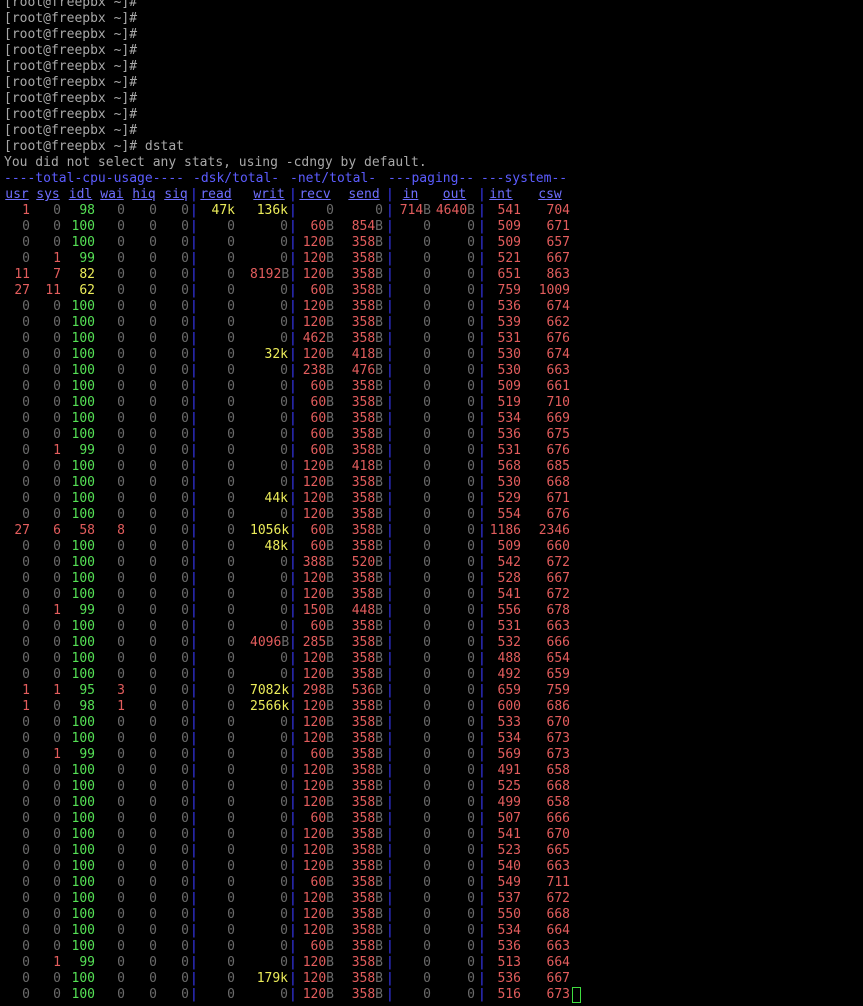 The width and height of the screenshot is (863, 1006). I want to click on stats-row: 0 0 100 0 0 0 0 48k 60B 358B 0 0 509 660 | | | |, so click(431, 547).